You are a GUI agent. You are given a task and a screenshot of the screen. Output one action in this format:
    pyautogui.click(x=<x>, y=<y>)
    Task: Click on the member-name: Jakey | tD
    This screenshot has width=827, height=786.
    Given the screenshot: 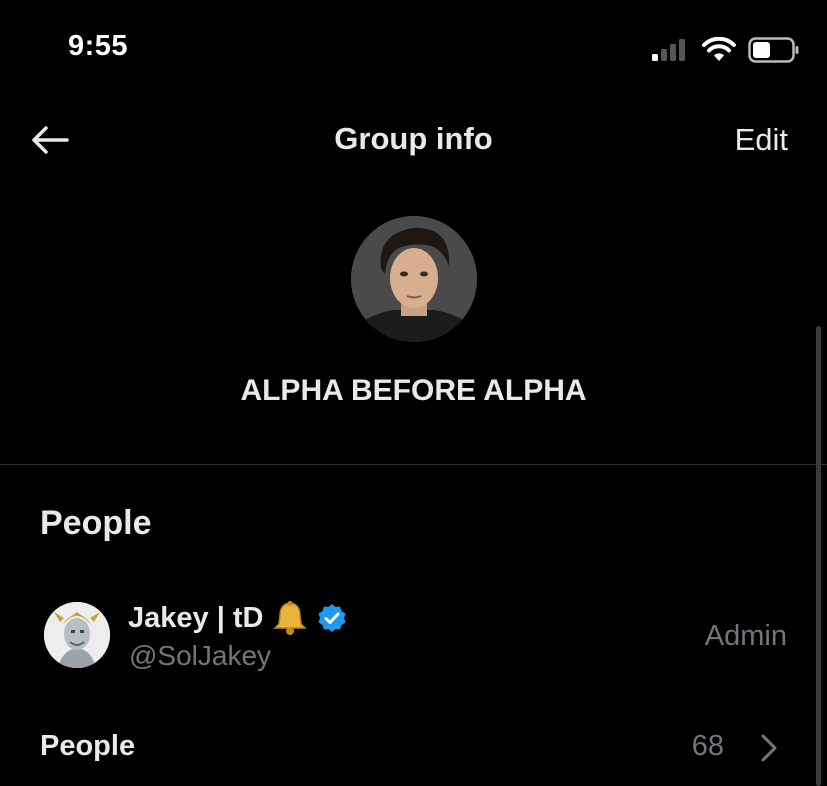 What is the action you would take?
    pyautogui.click(x=237, y=618)
    